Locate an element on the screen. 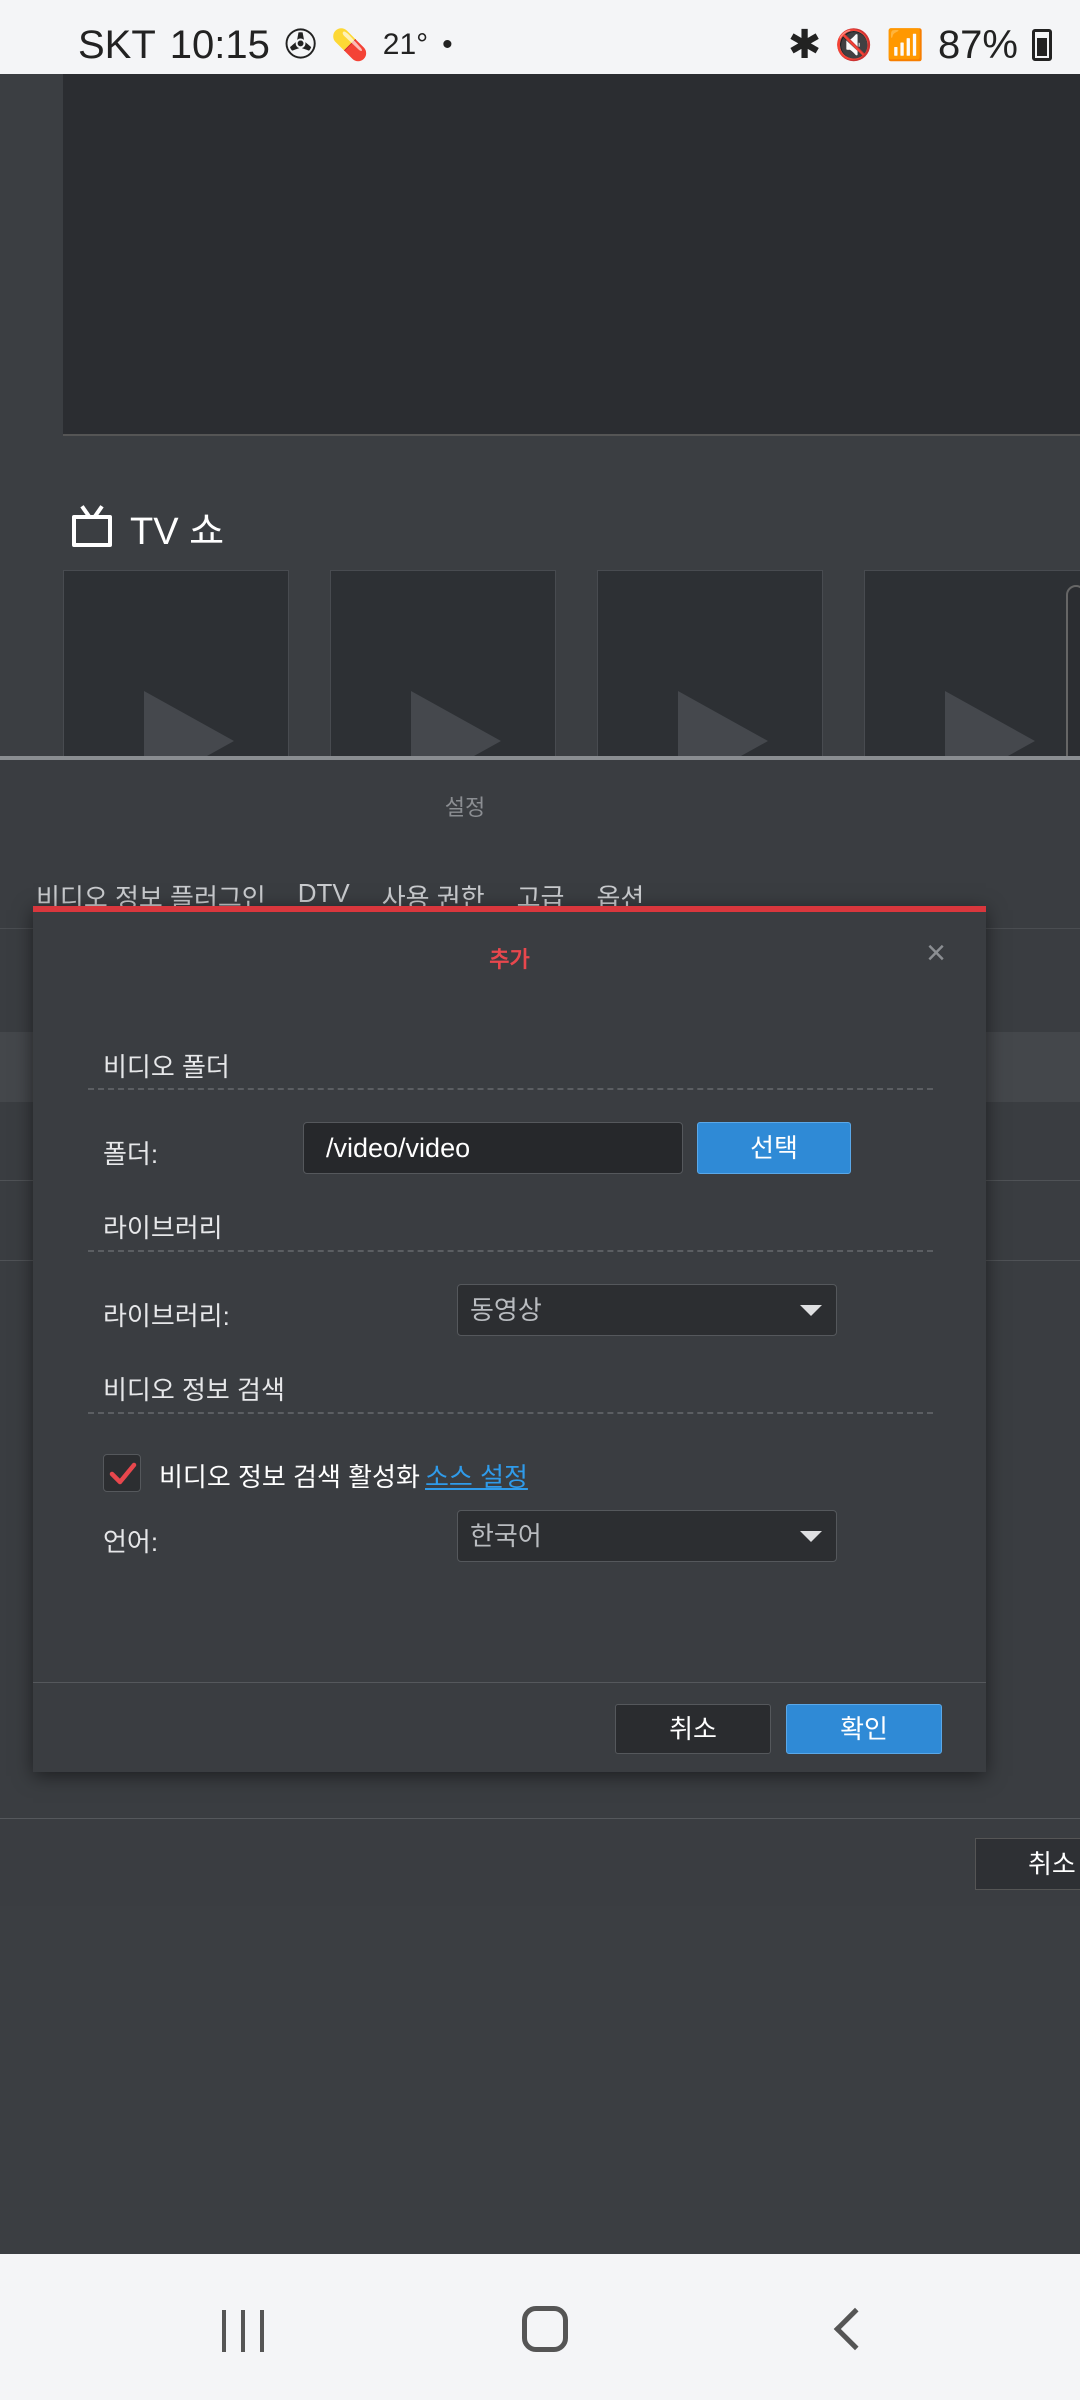 The height and width of the screenshot is (2400, 1080). battery-label: 87% is located at coordinates (977, 44).